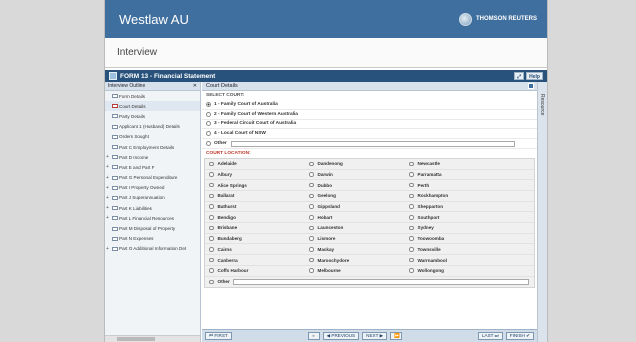  Describe the element at coordinates (519, 76) in the screenshot. I see `expand-icon: ⤢` at that location.